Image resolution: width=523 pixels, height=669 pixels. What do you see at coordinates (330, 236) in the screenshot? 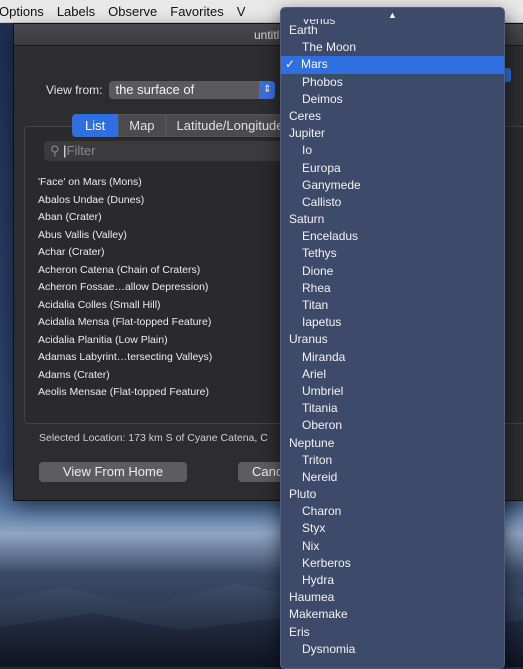
I see `menu-item-label: Enceladus` at bounding box center [330, 236].